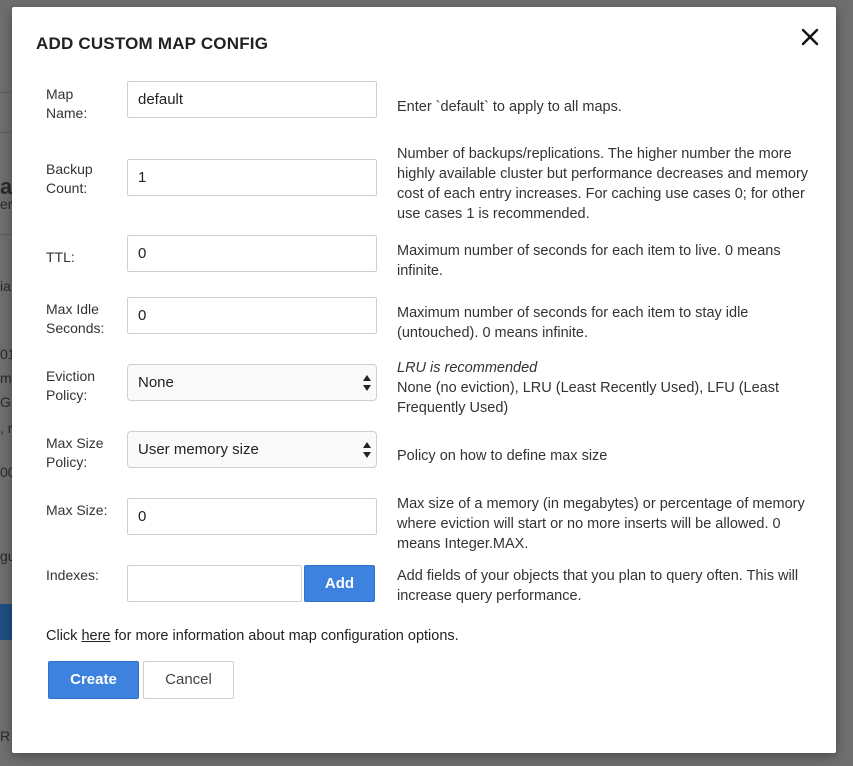  I want to click on info-prefix: Click, so click(64, 636).